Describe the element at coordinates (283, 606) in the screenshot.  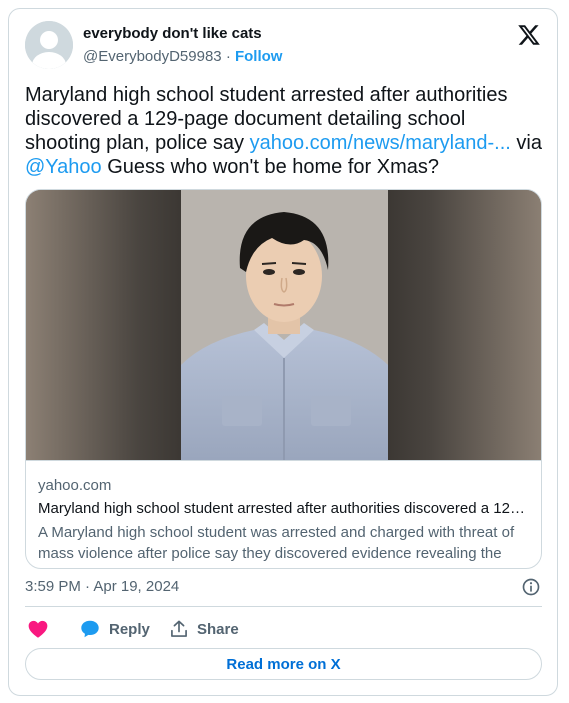
I see `divider` at that location.